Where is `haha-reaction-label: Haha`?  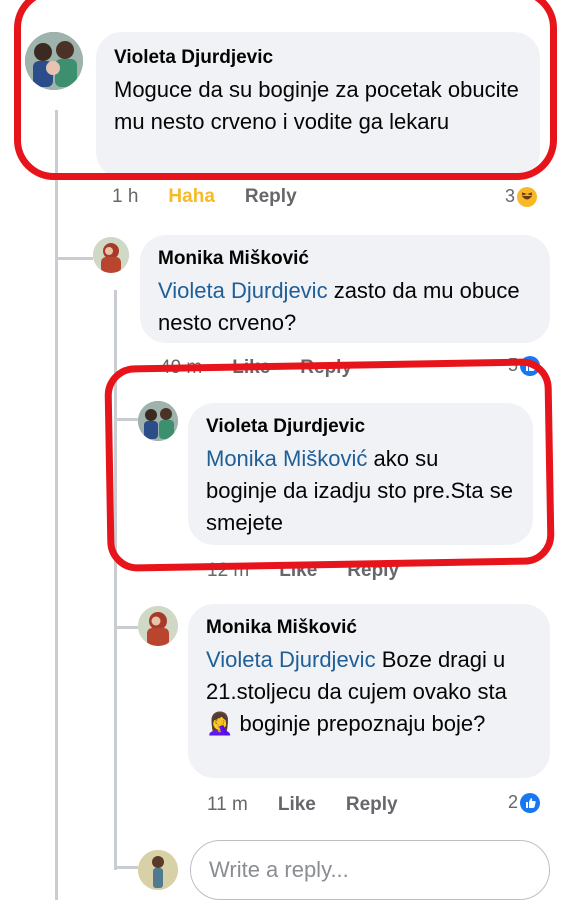 haha-reaction-label: Haha is located at coordinates (191, 196).